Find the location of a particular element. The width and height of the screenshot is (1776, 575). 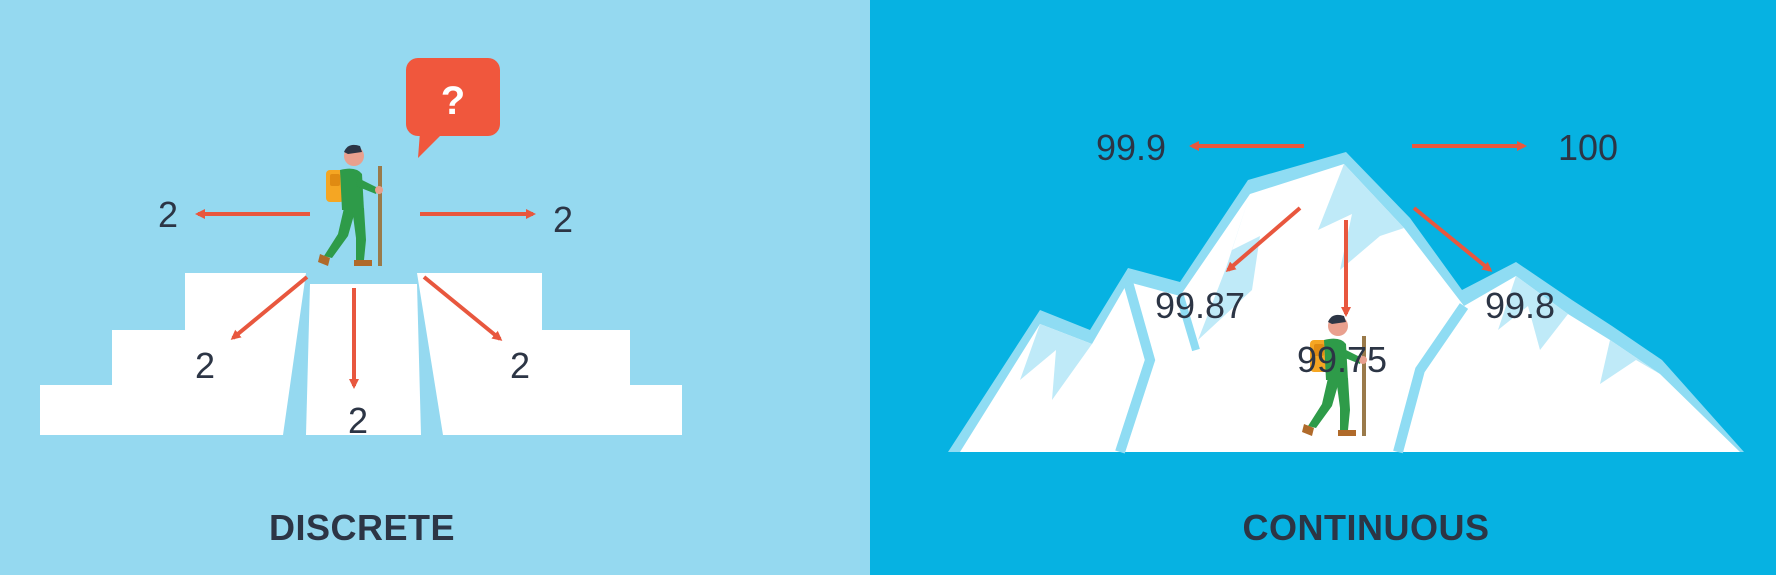

continuous-label-down-center: 99.75 is located at coordinates (1342, 359).